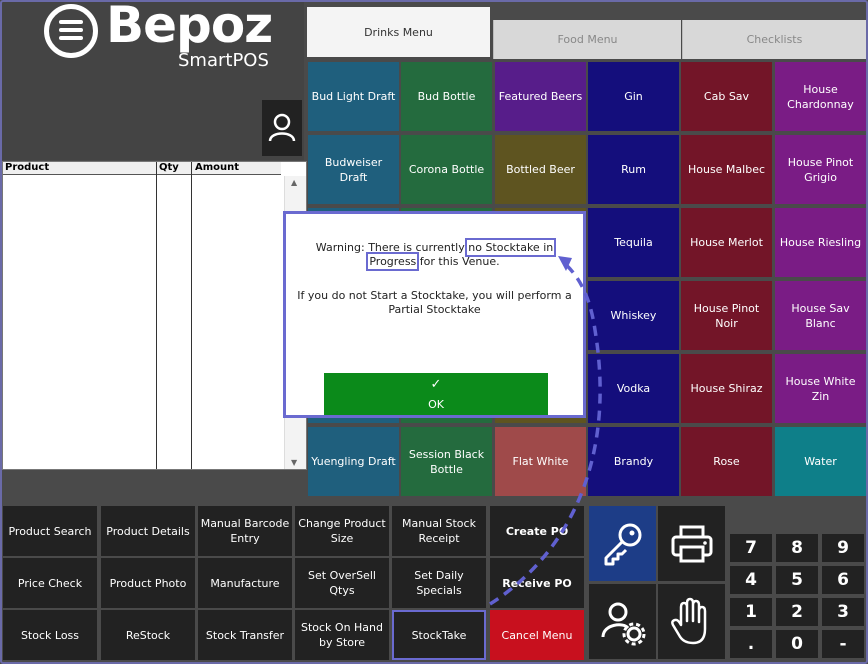 Image resolution: width=868 pixels, height=664 pixels. I want to click on scroll-up-icon: ▲, so click(294, 182).